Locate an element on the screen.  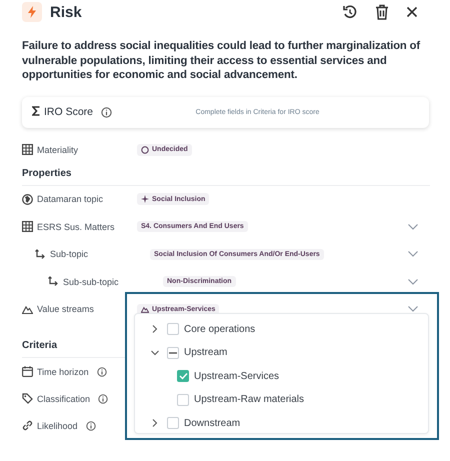
field-label: Datamaran topic is located at coordinates (70, 199).